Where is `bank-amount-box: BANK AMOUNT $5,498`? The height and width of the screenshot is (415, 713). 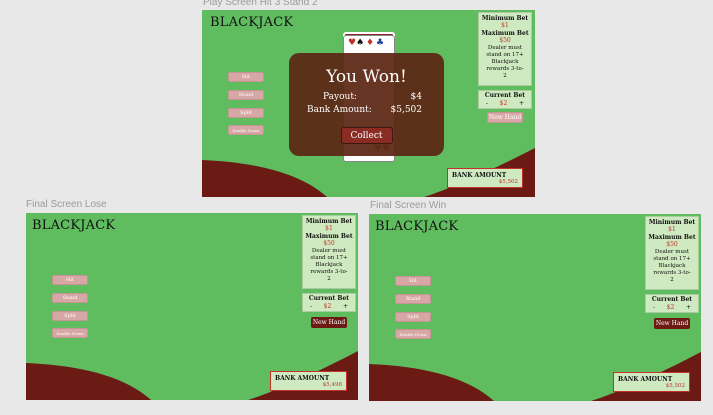 bank-amount-box: BANK AMOUNT $5,498 is located at coordinates (308, 381).